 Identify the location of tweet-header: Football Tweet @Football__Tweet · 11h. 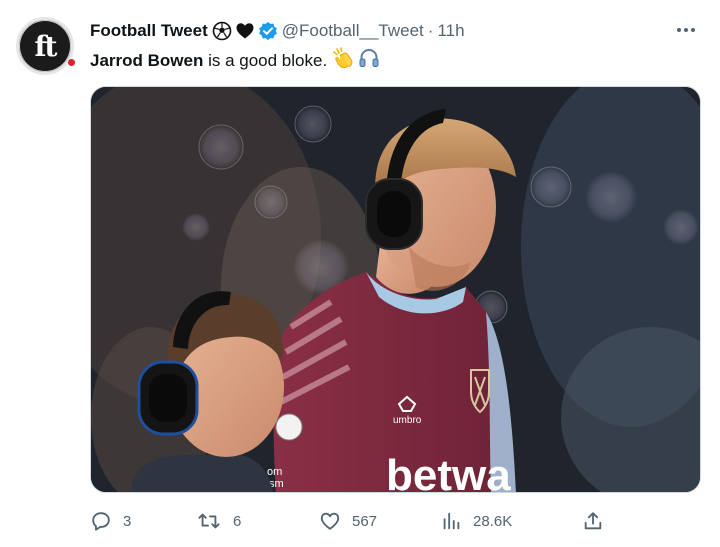
(277, 31).